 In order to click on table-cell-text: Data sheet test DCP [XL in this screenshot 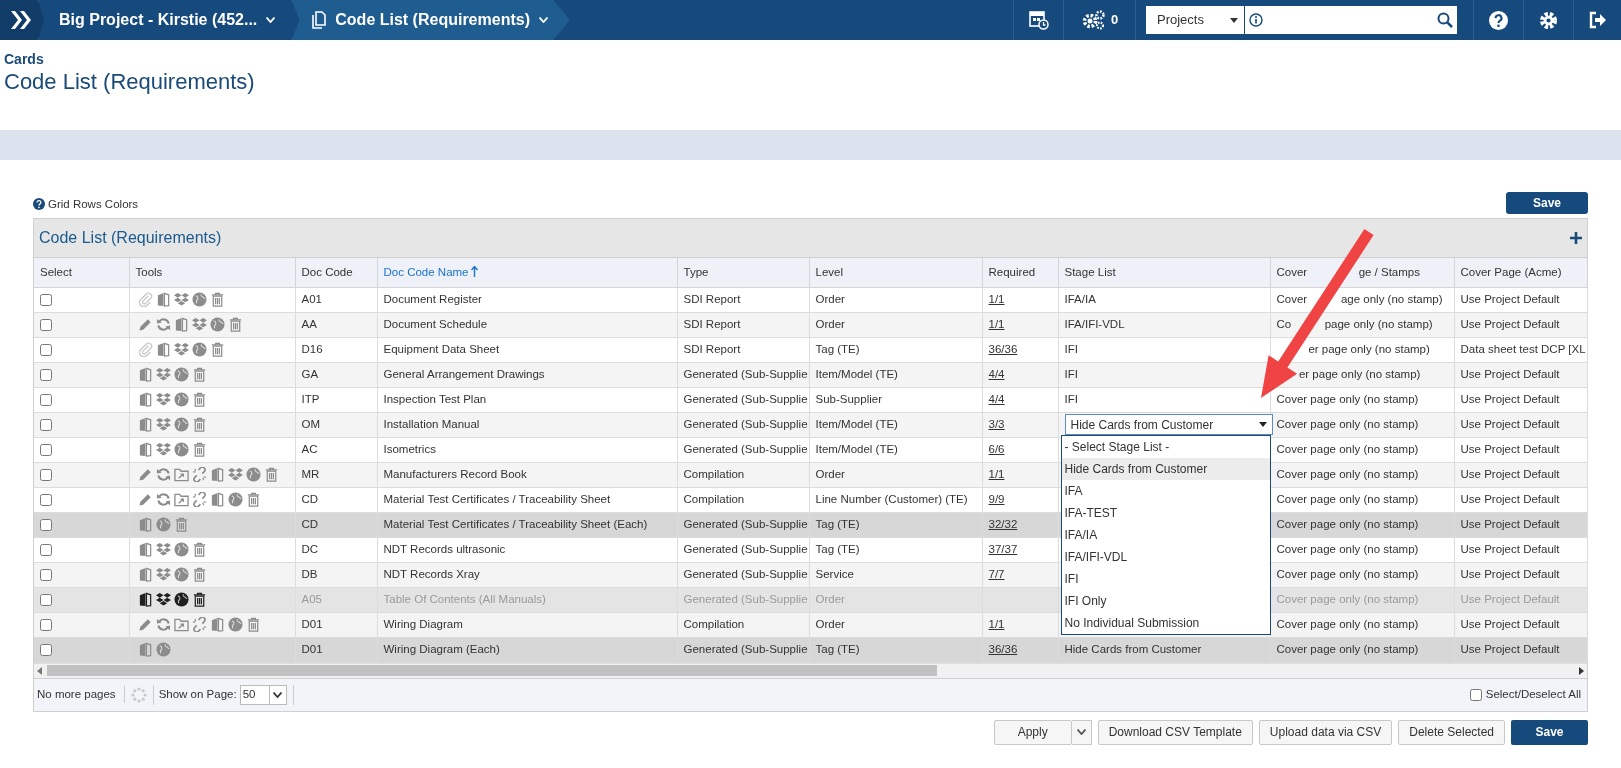, I will do `click(1523, 349)`.